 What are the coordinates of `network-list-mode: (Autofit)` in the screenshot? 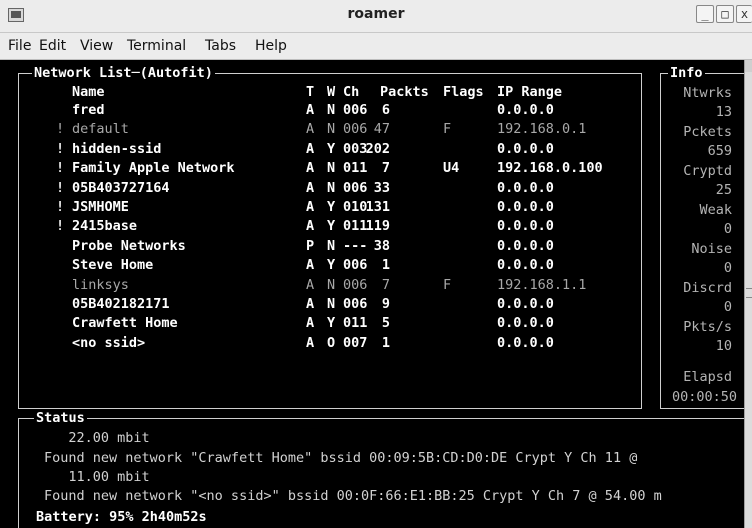 It's located at (176, 73).